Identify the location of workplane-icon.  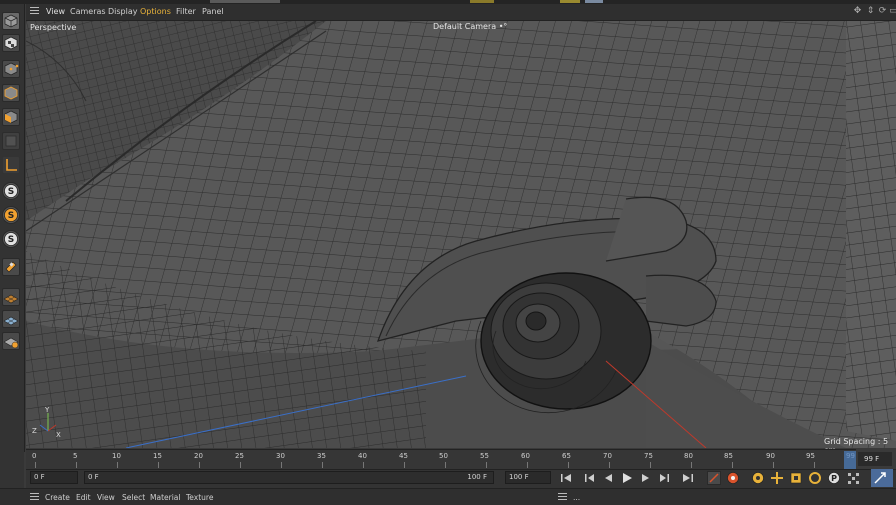
(11, 297).